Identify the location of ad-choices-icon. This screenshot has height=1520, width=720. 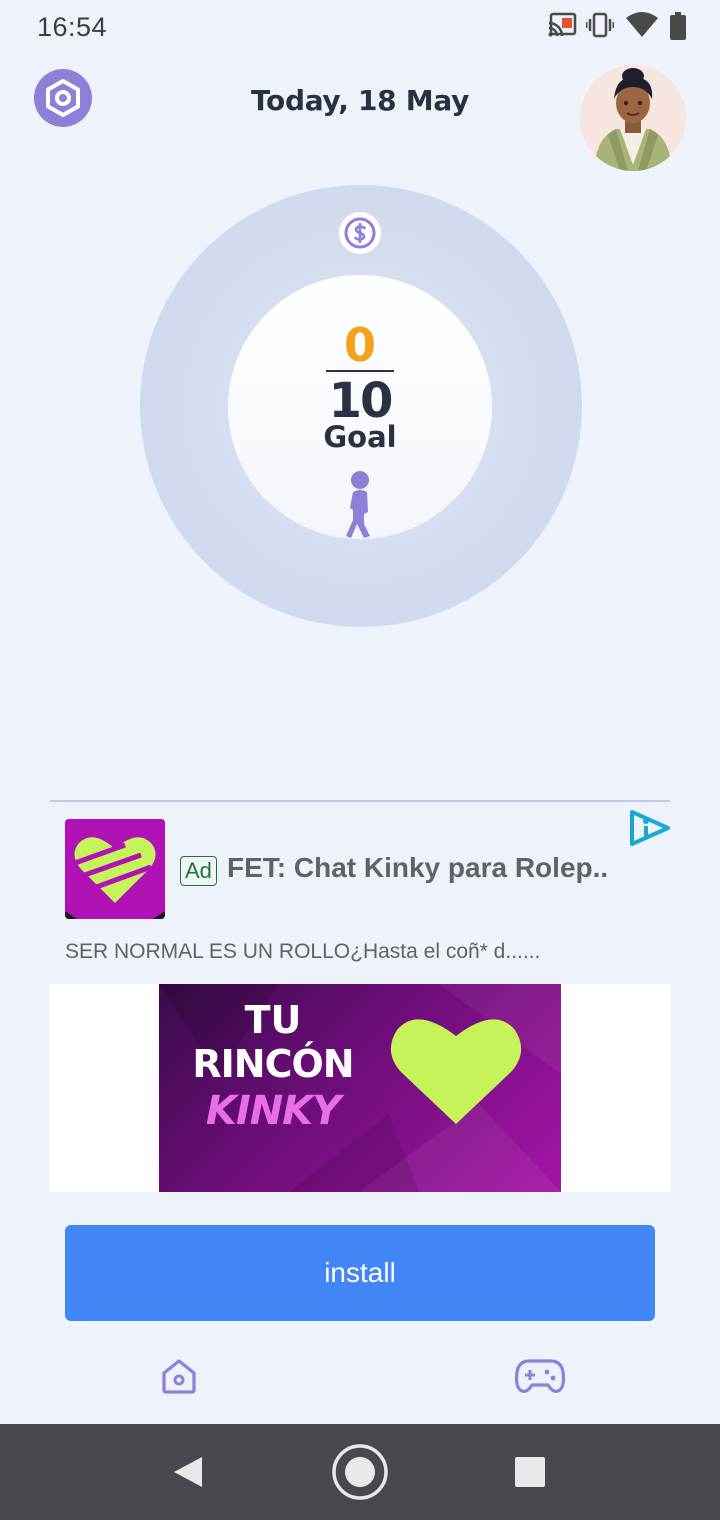
(650, 828).